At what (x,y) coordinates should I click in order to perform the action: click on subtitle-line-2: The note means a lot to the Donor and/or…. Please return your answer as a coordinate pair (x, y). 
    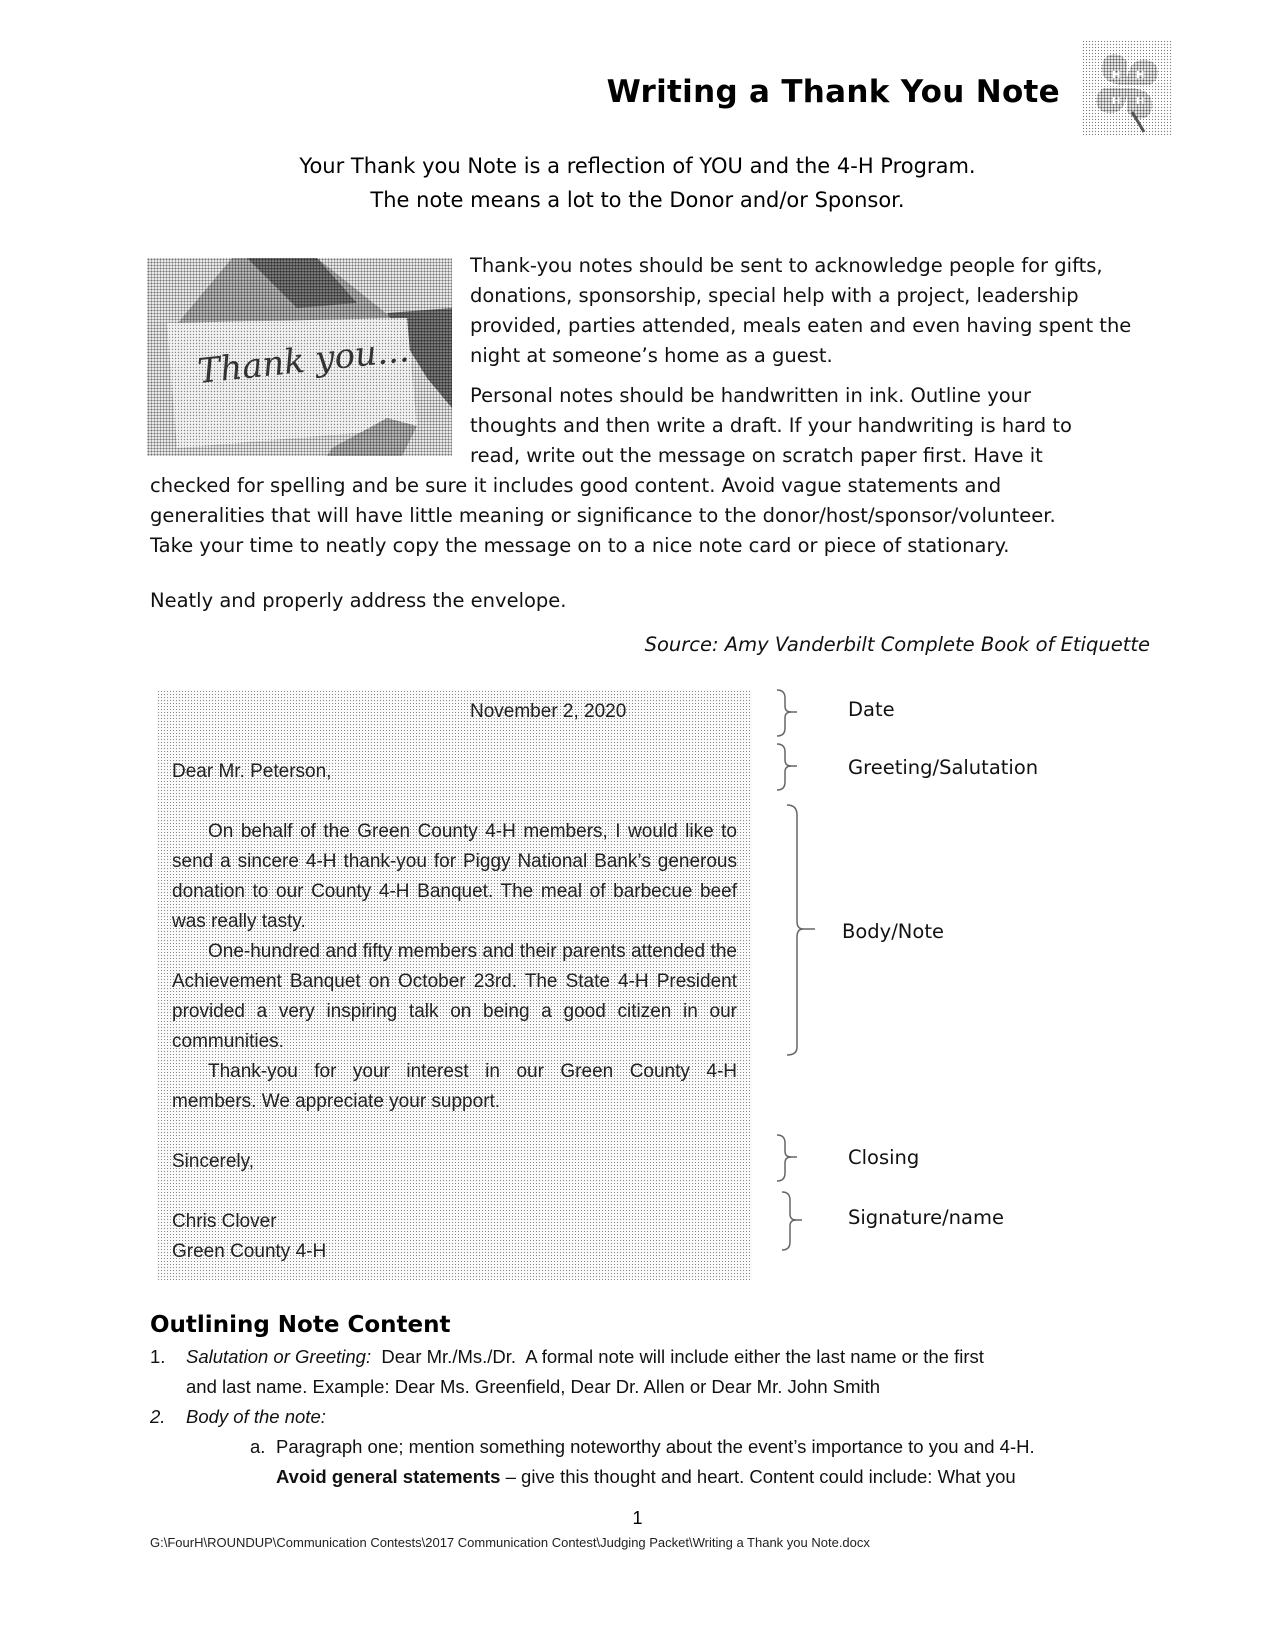
    Looking at the image, I should click on (637, 200).